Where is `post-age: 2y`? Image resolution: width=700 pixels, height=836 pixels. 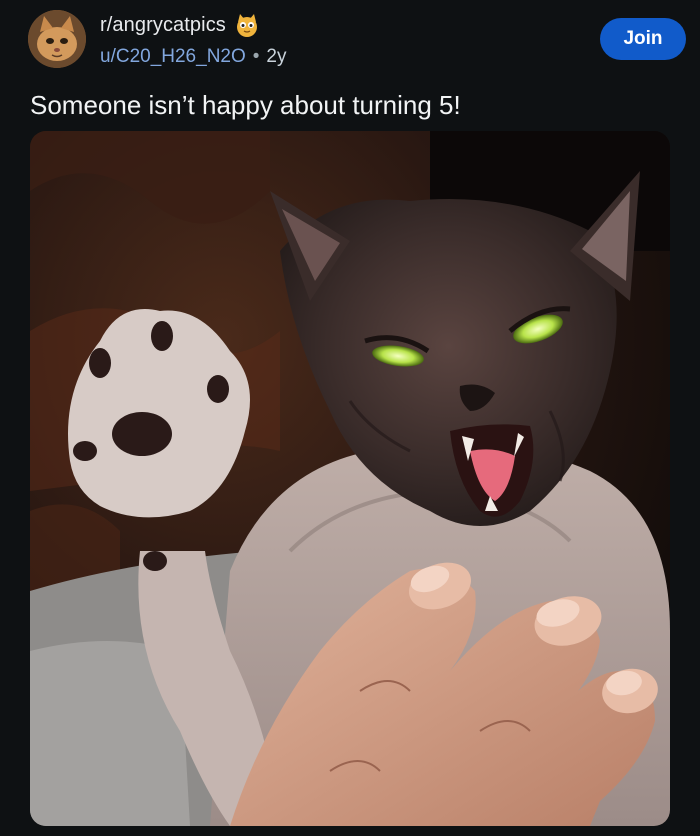 post-age: 2y is located at coordinates (276, 56).